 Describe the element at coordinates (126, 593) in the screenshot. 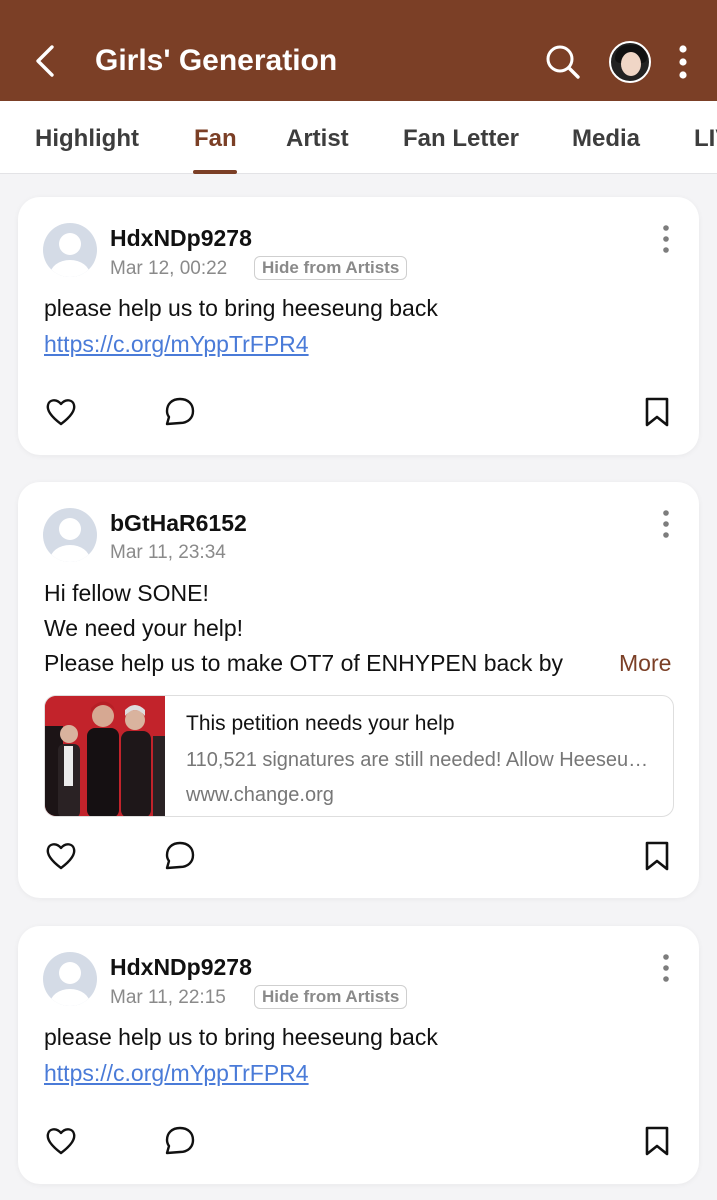

I see `post-text-line: Hi fellow SONE!` at that location.